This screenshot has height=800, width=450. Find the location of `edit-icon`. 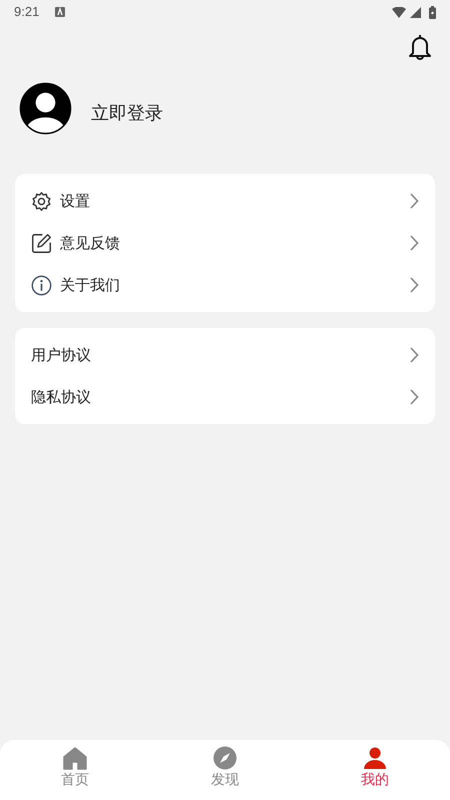

edit-icon is located at coordinates (41, 243).